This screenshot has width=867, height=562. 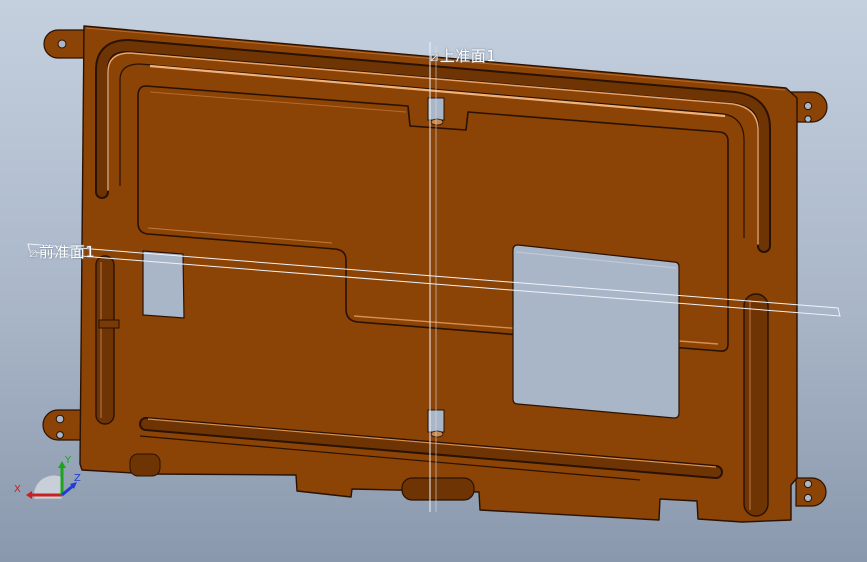 What do you see at coordinates (596, 331) in the screenshot?
I see `cutout-large` at bounding box center [596, 331].